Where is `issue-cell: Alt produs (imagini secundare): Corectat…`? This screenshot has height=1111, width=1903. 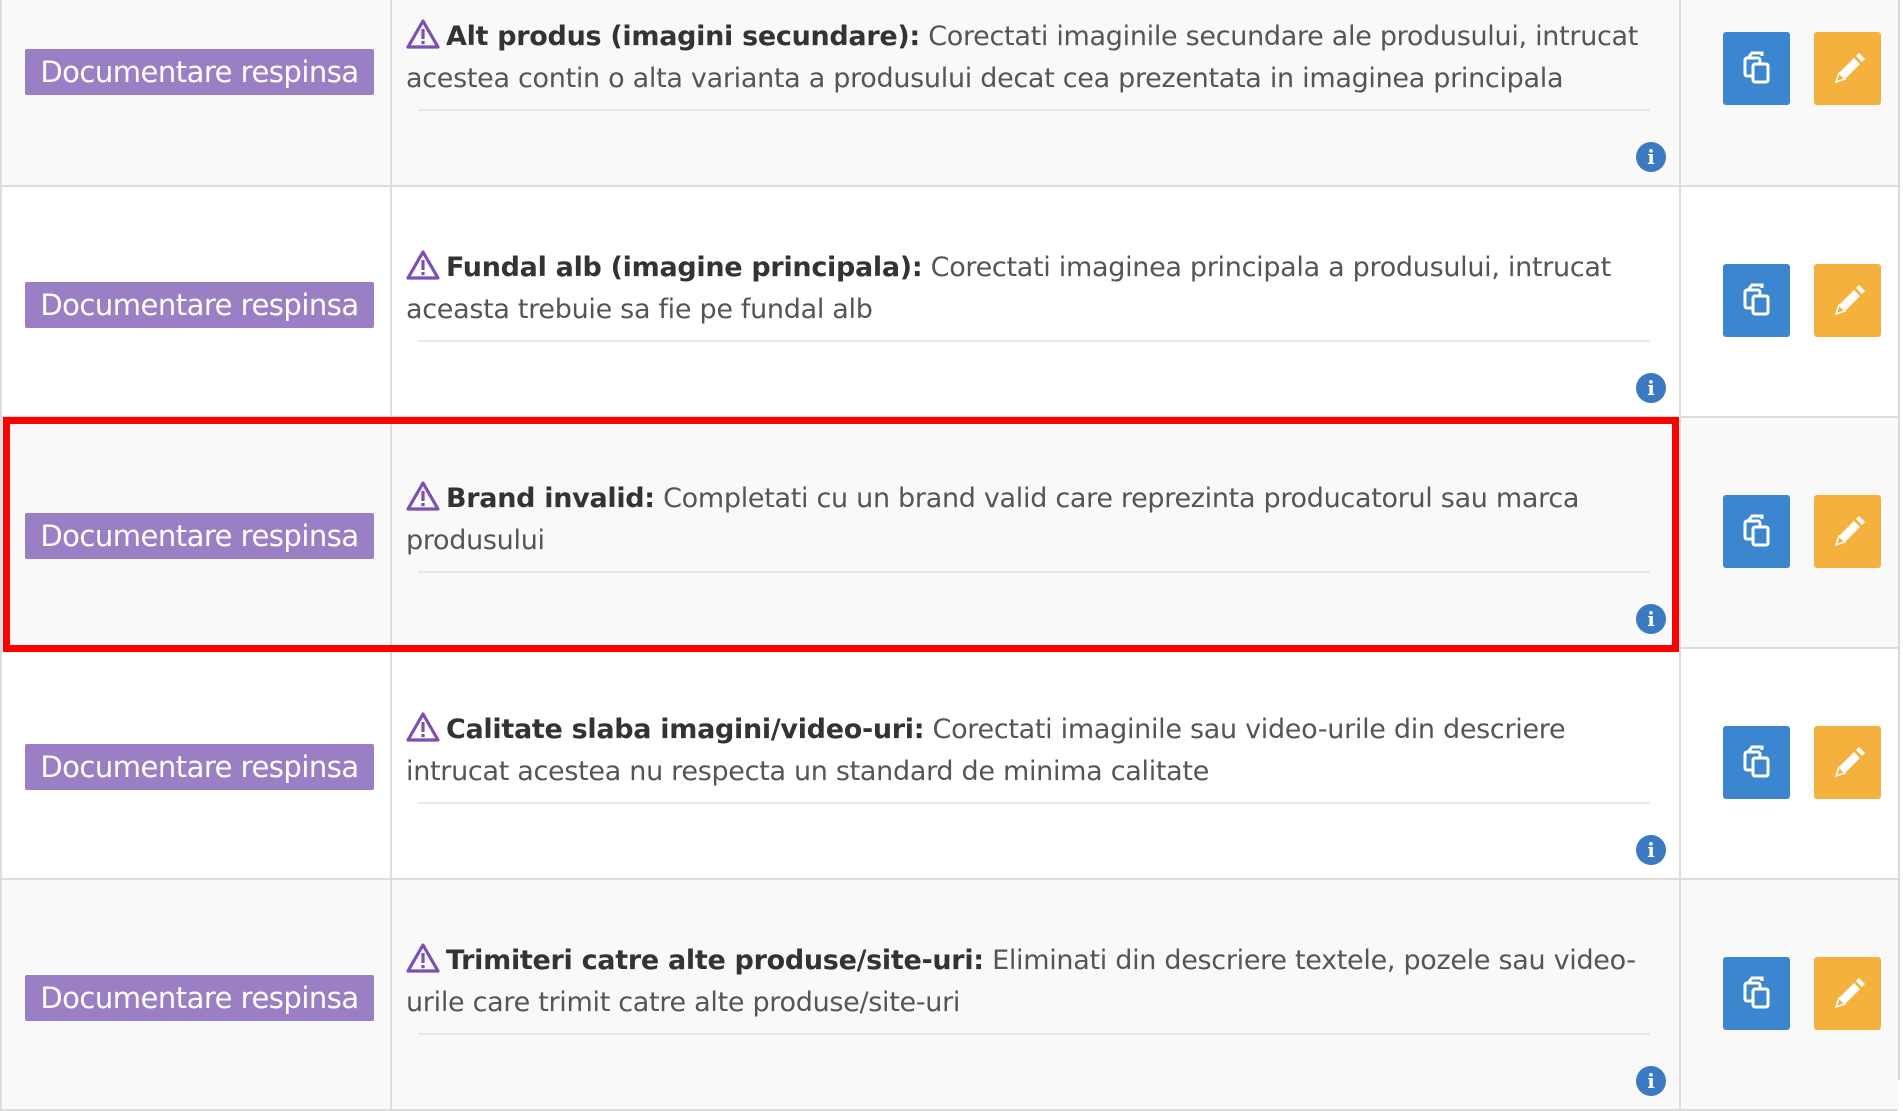 issue-cell: Alt produs (imagini secundare): Corectat… is located at coordinates (1035, 92).